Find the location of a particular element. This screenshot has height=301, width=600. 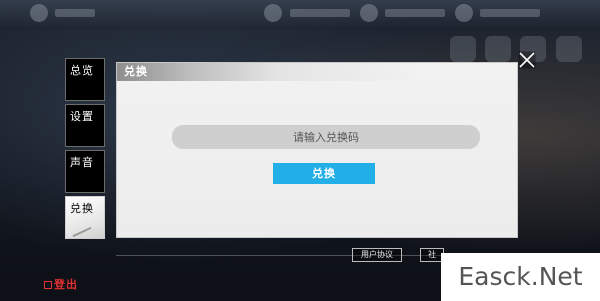

logout-button: 登出 is located at coordinates (61, 284).